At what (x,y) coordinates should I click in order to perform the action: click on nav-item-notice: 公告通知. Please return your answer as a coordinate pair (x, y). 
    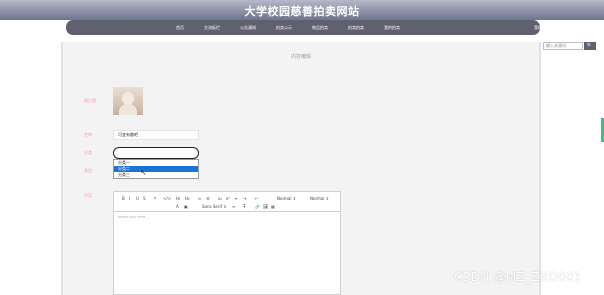
    Looking at the image, I should click on (248, 28).